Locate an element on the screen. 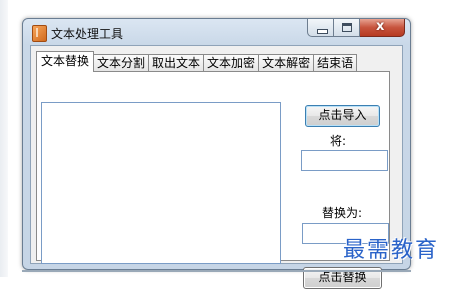 The height and width of the screenshot is (289, 459). app-book-icon is located at coordinates (39, 33).